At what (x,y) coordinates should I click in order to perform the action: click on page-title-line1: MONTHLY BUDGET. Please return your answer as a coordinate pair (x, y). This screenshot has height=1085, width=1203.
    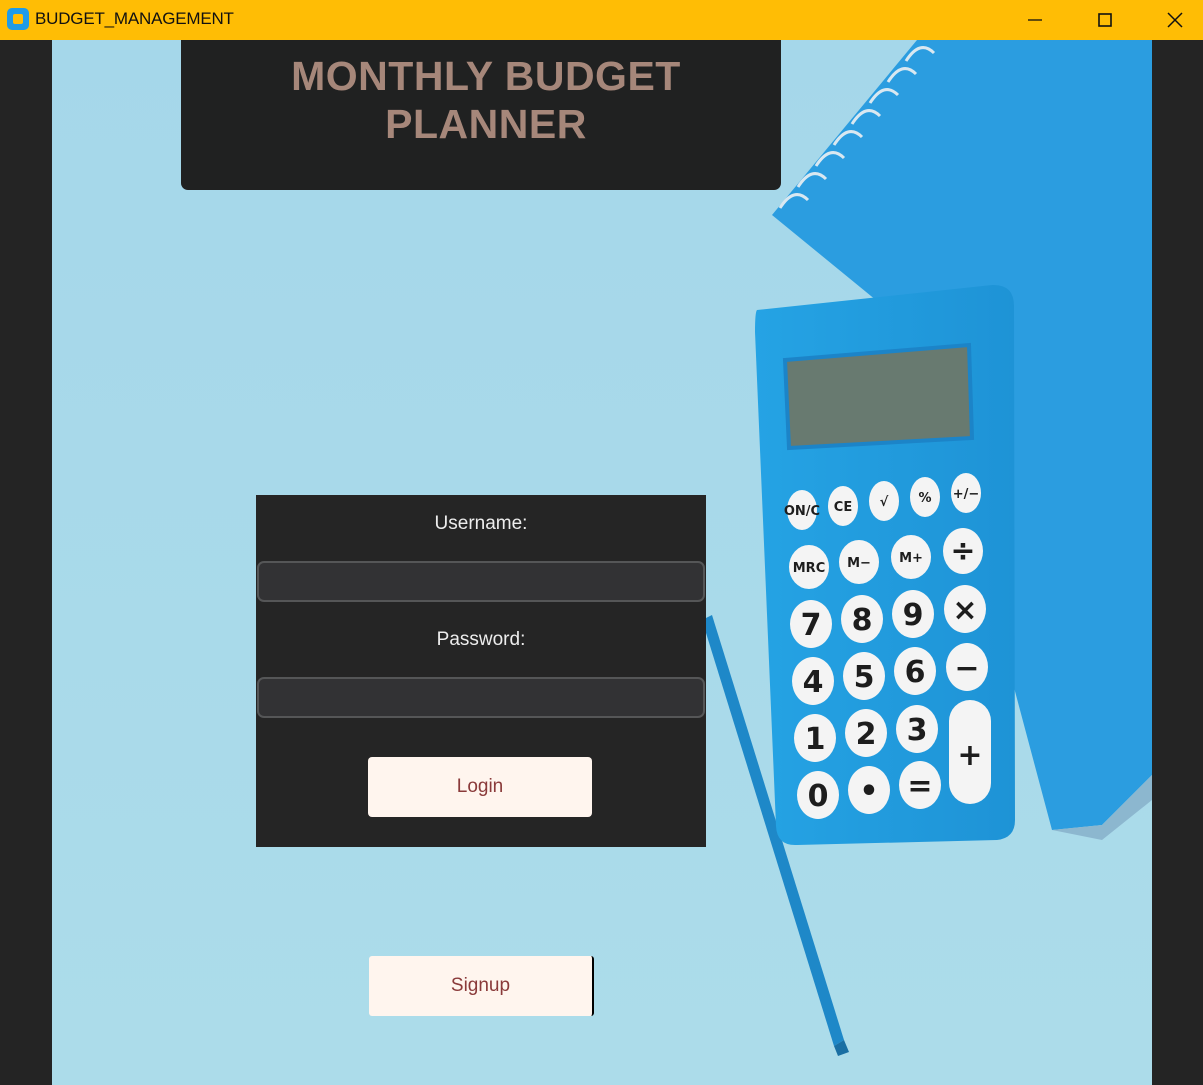
    Looking at the image, I should click on (486, 76).